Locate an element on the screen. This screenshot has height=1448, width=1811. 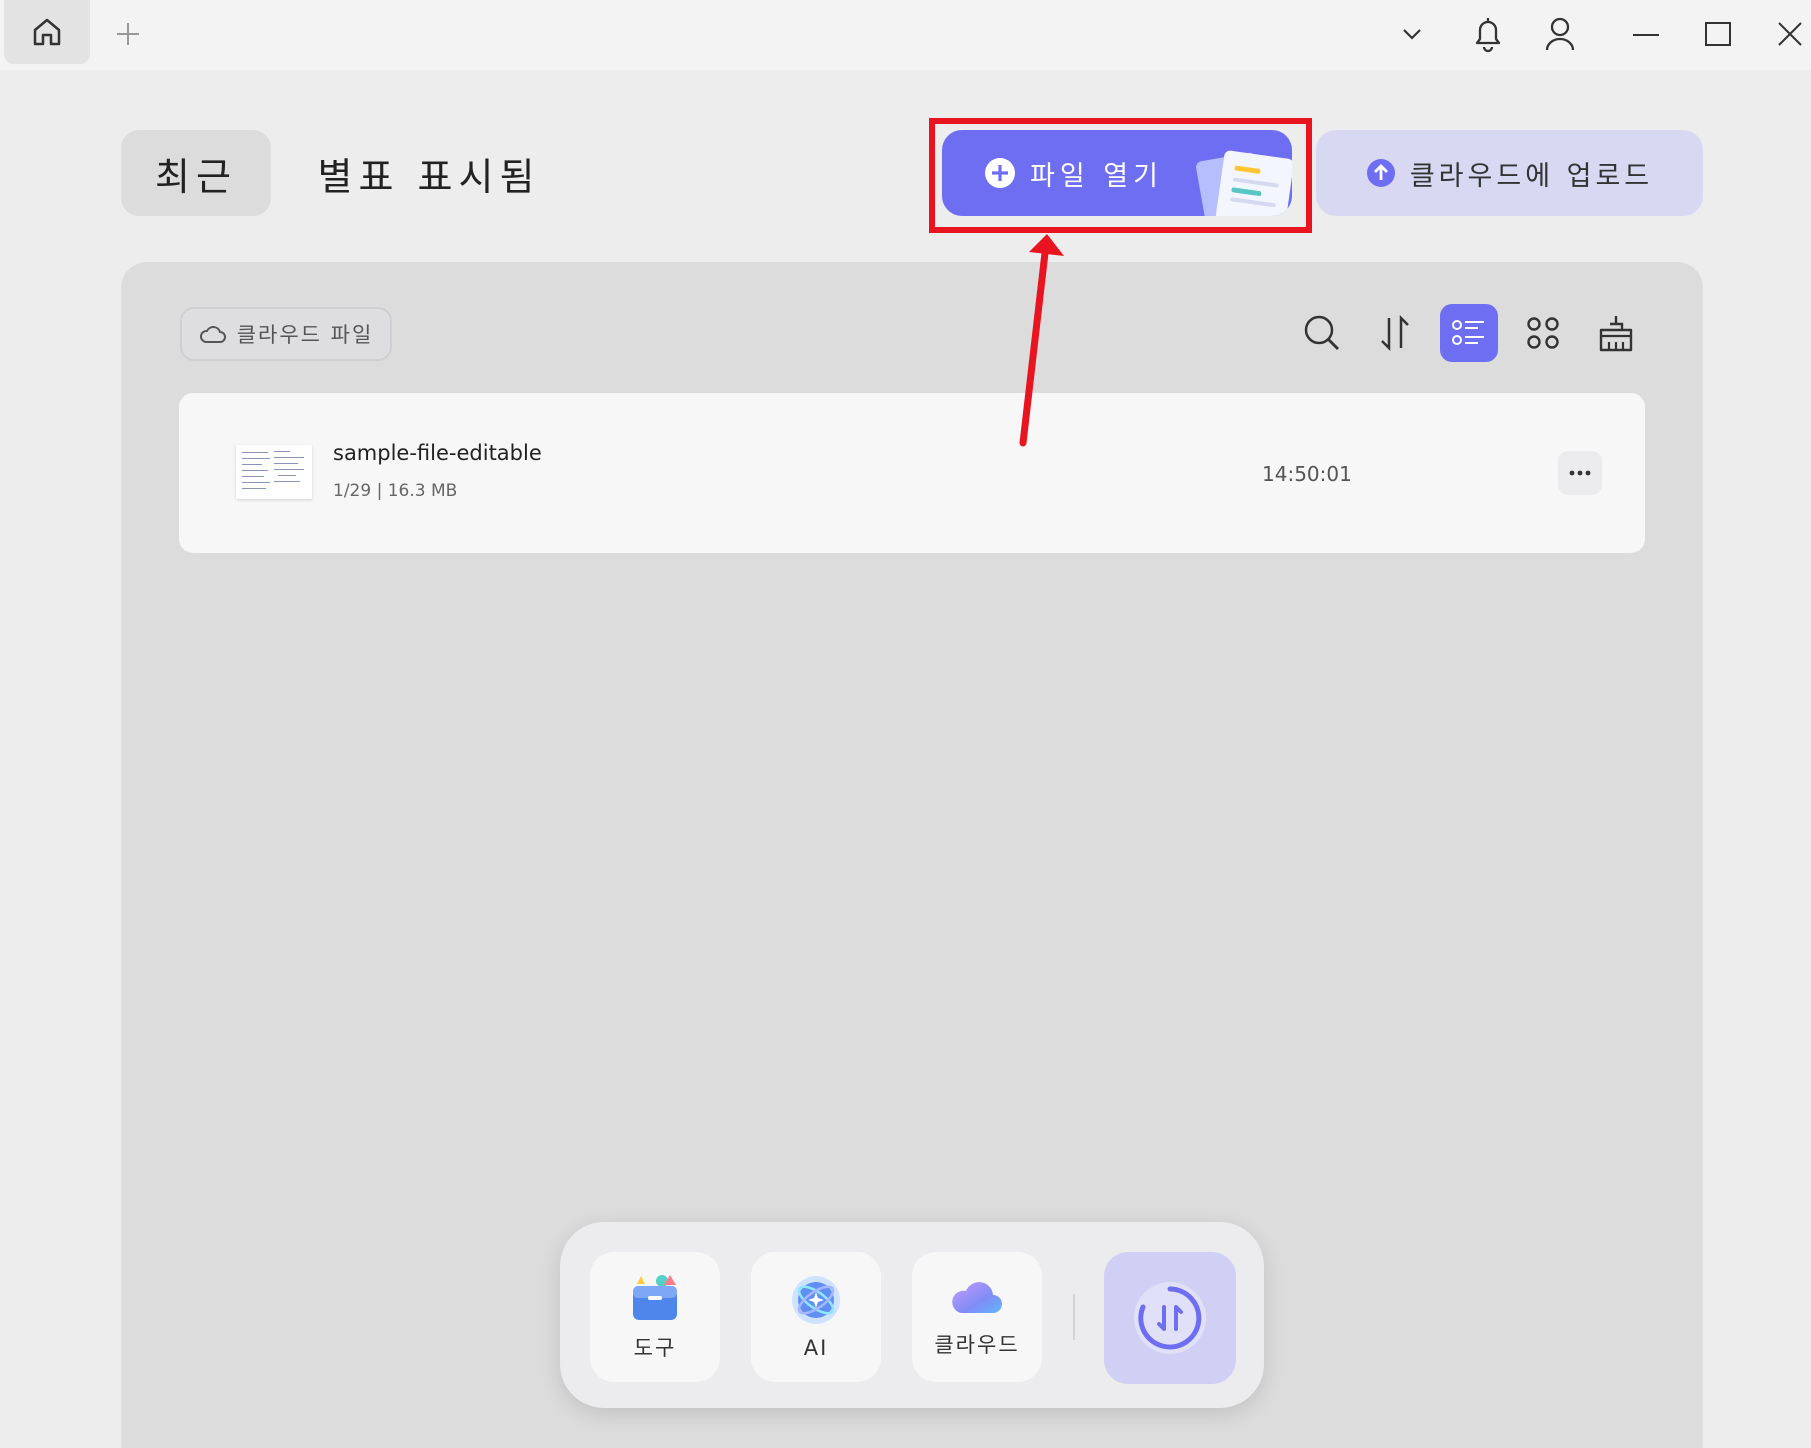
upload-circle-icon is located at coordinates (1380, 173).